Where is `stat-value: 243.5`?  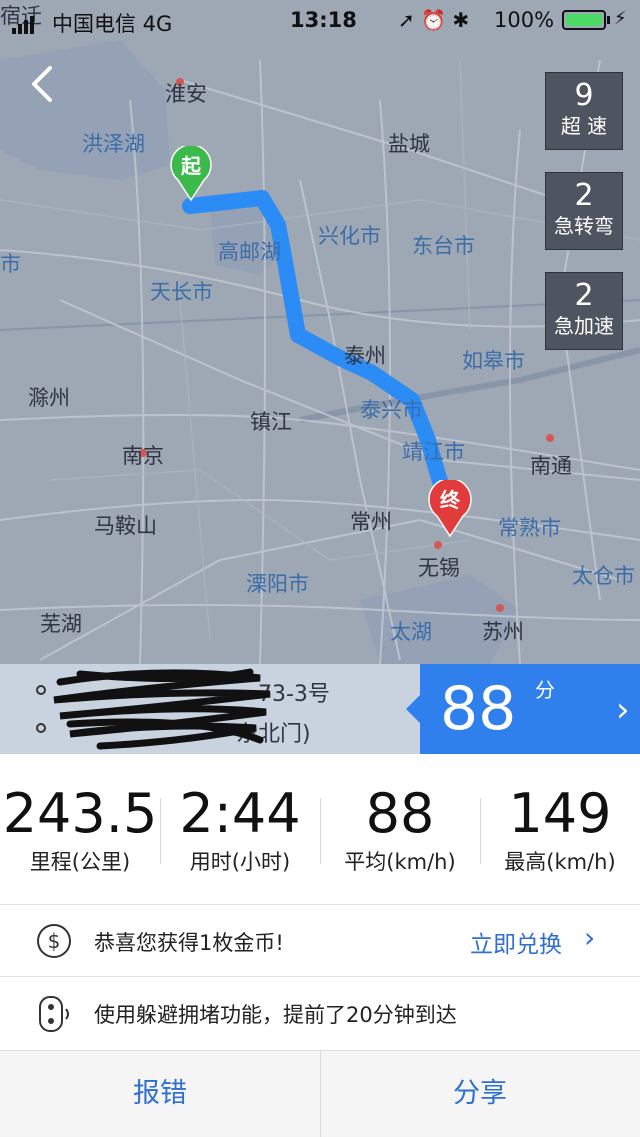 stat-value: 243.5 is located at coordinates (80, 813).